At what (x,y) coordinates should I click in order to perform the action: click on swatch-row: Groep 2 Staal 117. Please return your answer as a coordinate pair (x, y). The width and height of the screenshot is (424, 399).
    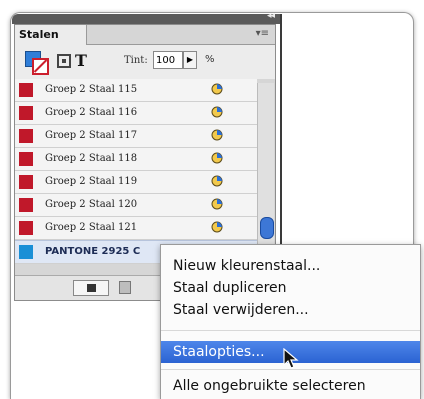
    Looking at the image, I should click on (136, 136).